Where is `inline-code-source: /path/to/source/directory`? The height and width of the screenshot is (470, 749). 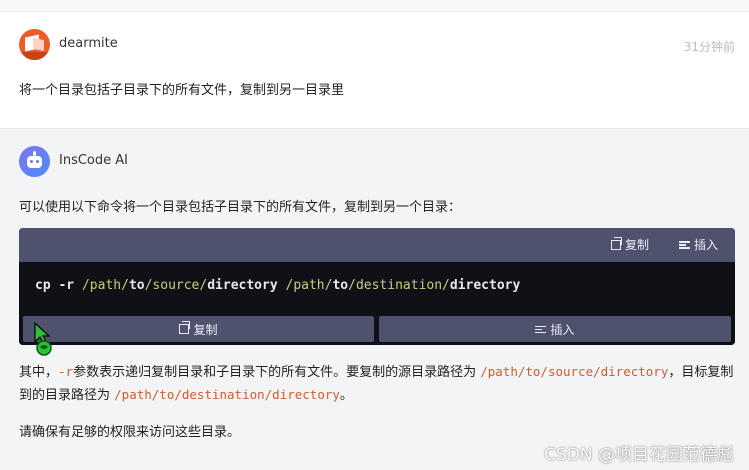
inline-code-source: /path/to/source/directory is located at coordinates (574, 371).